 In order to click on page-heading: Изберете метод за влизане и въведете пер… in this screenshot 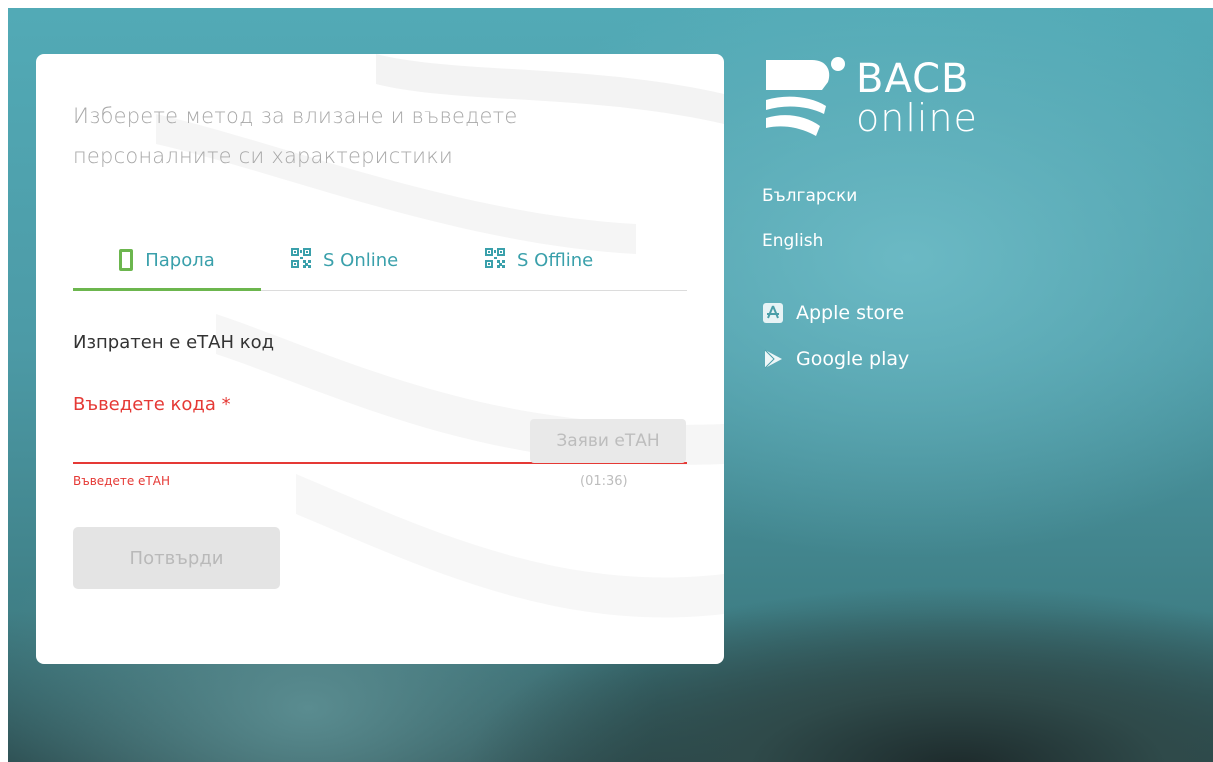, I will do `click(295, 136)`.